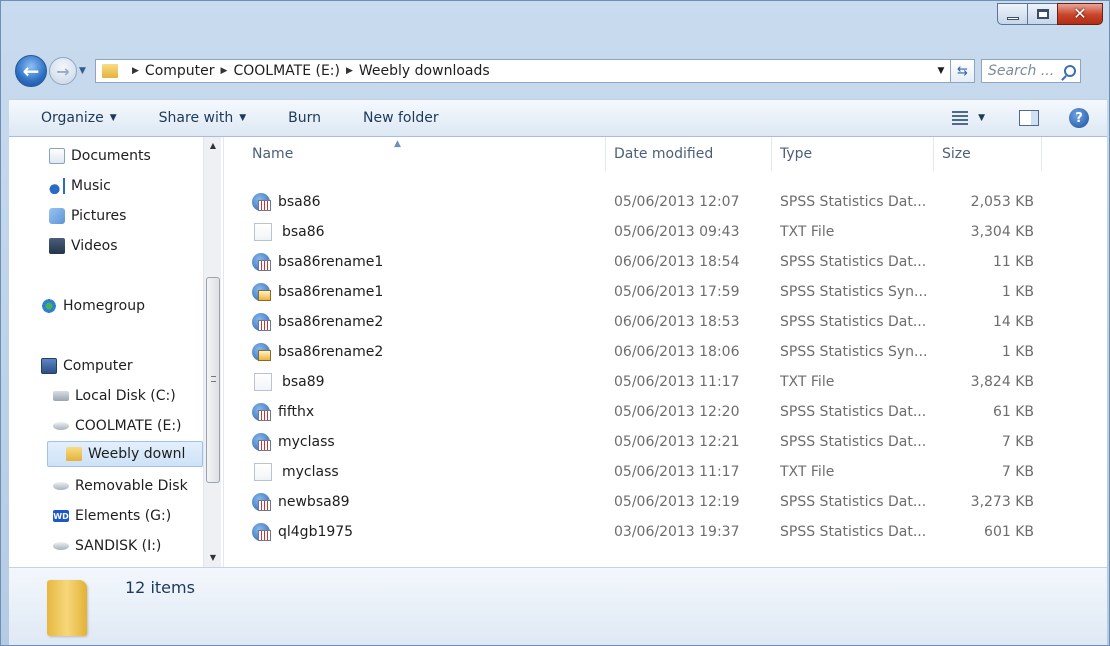  I want to click on sidebar-item-videos: Videos, so click(83, 246).